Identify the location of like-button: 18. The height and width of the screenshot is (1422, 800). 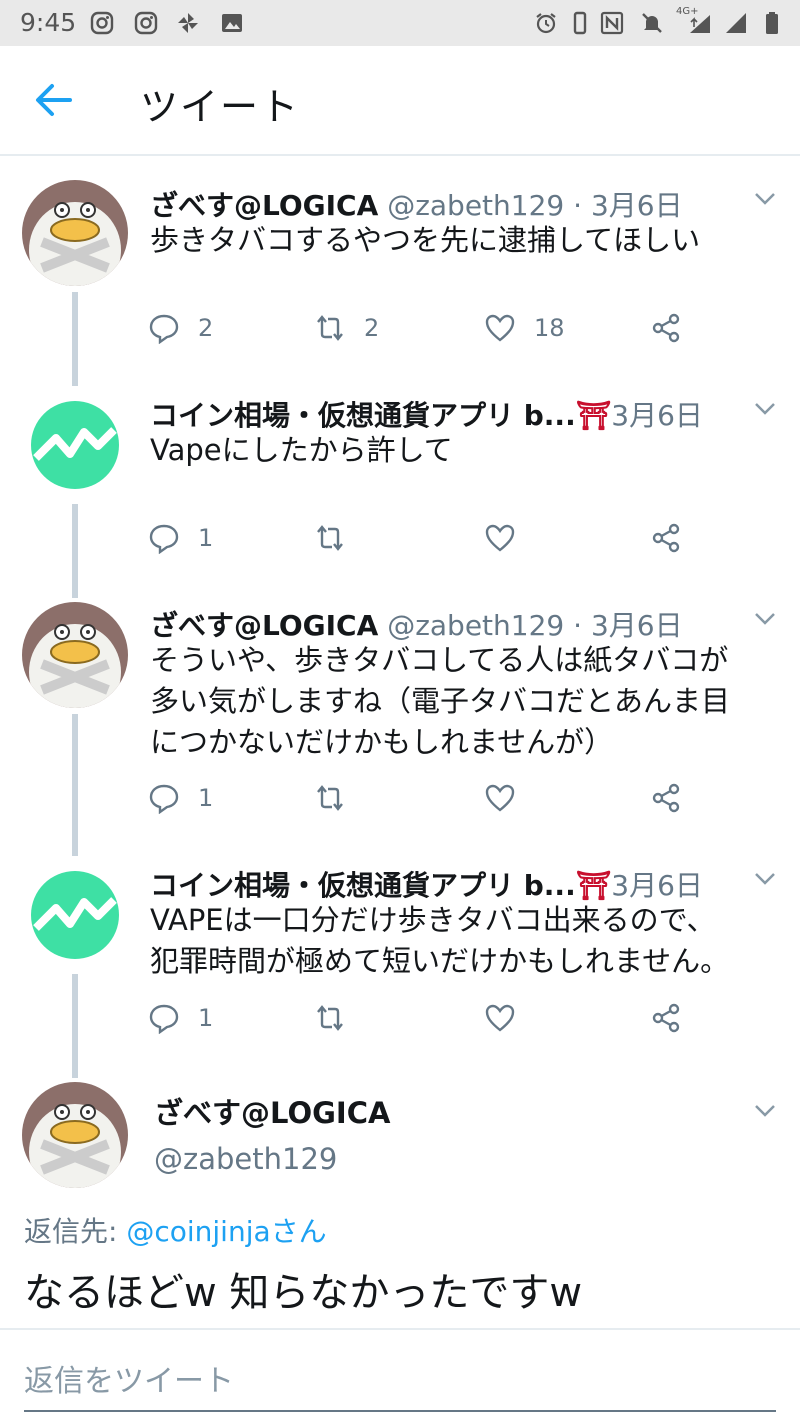
(524, 328).